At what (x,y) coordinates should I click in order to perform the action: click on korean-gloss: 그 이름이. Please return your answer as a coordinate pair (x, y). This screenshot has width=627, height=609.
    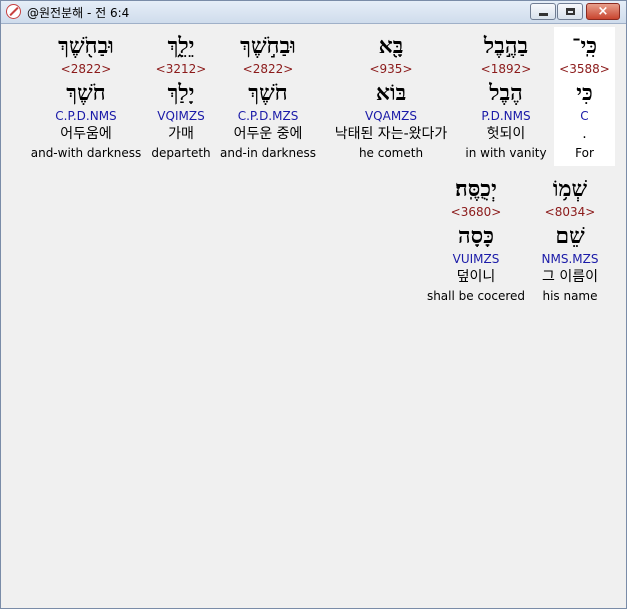
    Looking at the image, I should click on (570, 277).